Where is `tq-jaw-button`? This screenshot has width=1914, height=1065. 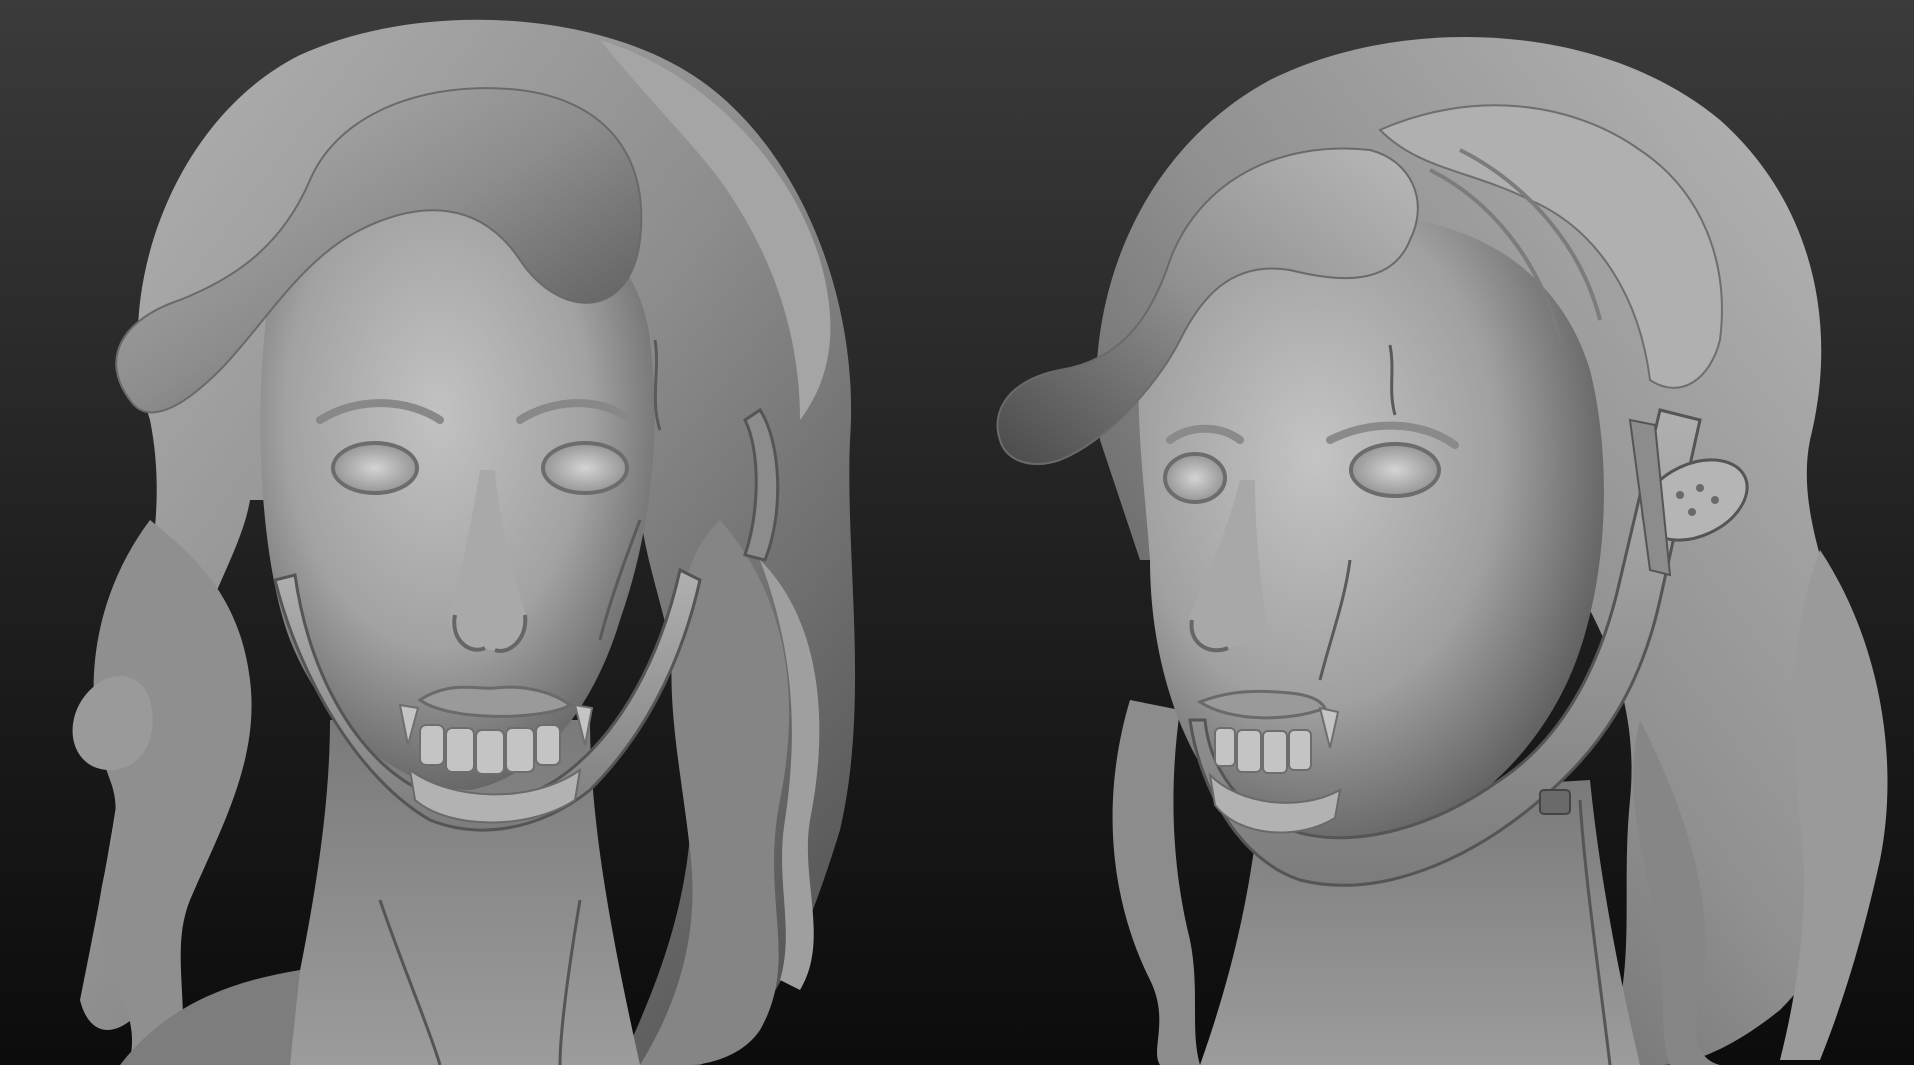
tq-jaw-button is located at coordinates (1555, 802).